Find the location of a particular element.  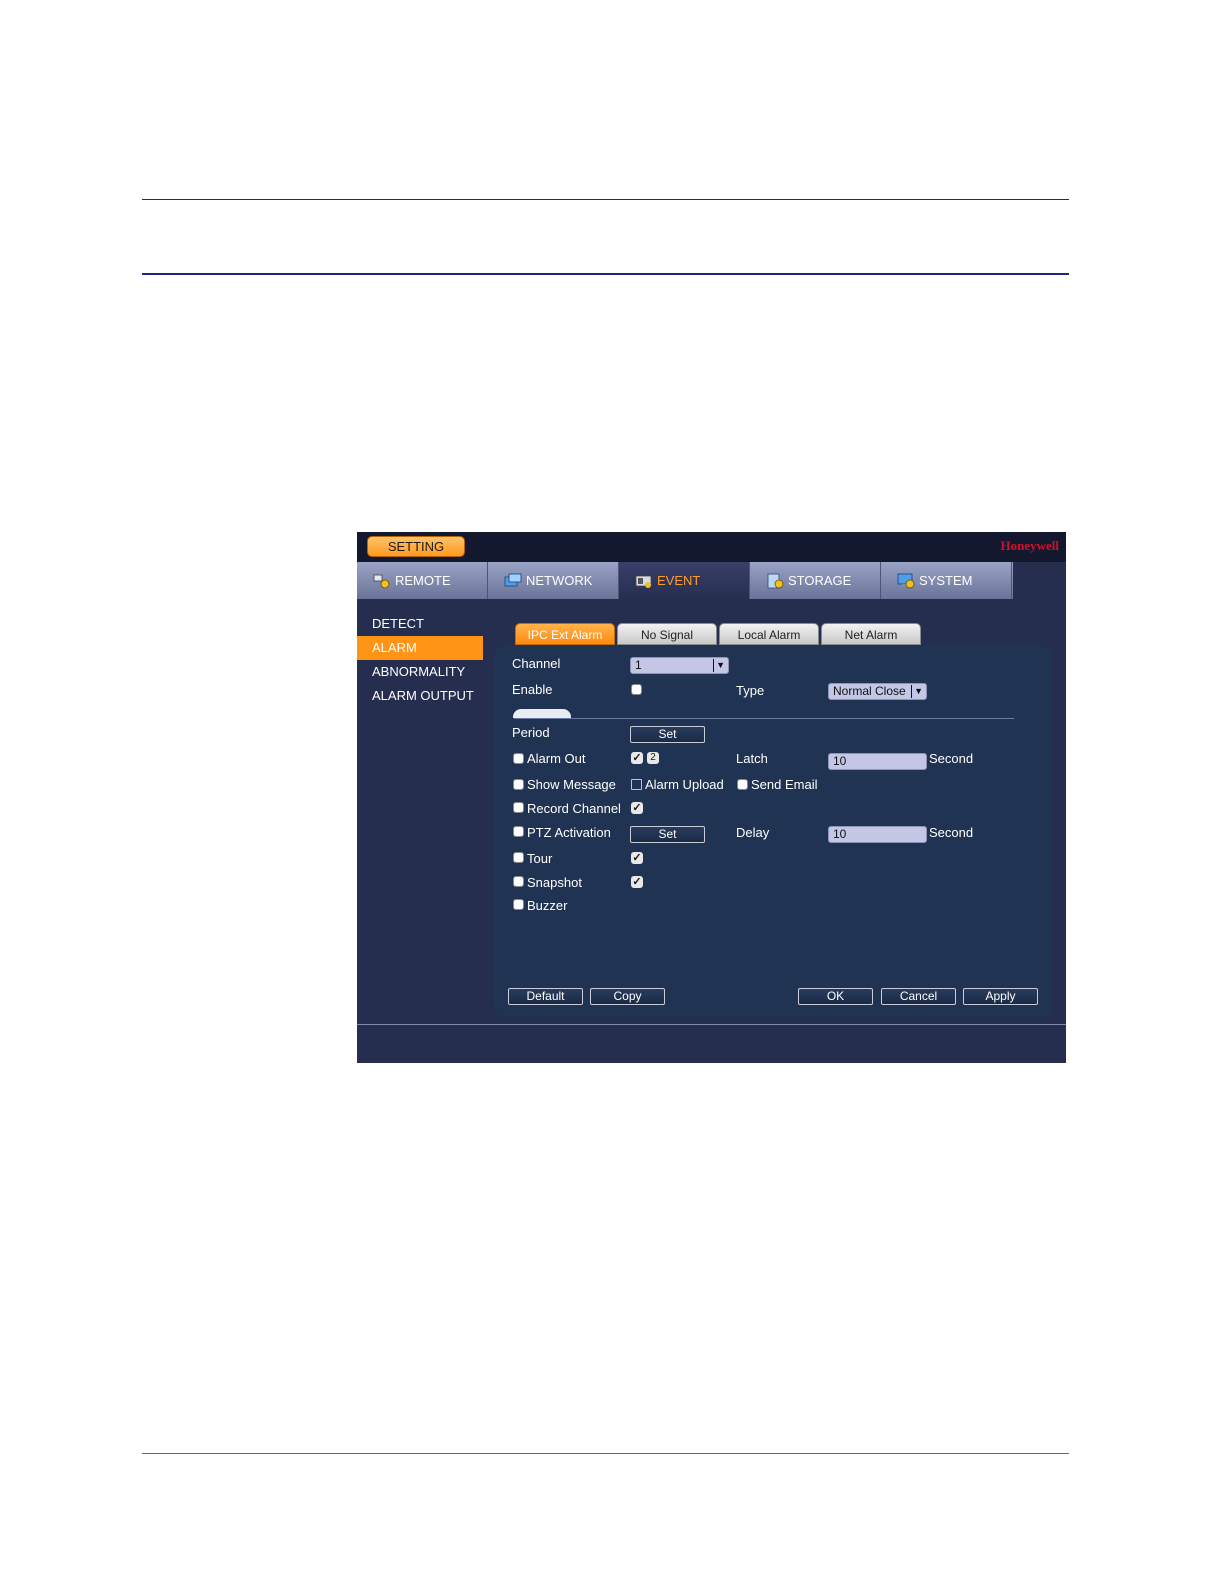

storage-icon is located at coordinates (775, 580).